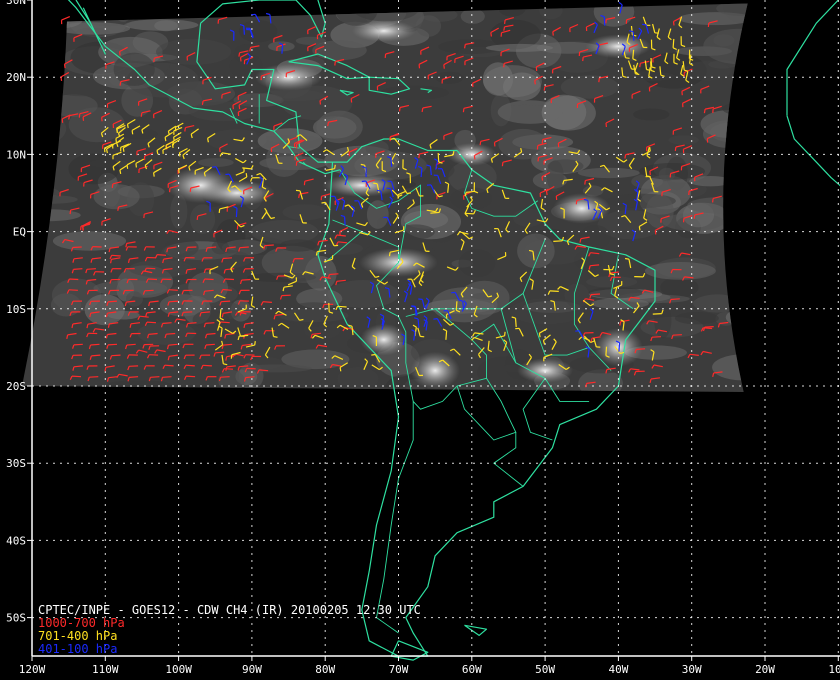 The height and width of the screenshot is (680, 840). Describe the element at coordinates (692, 669) in the screenshot. I see `lon-label: 30W` at that location.